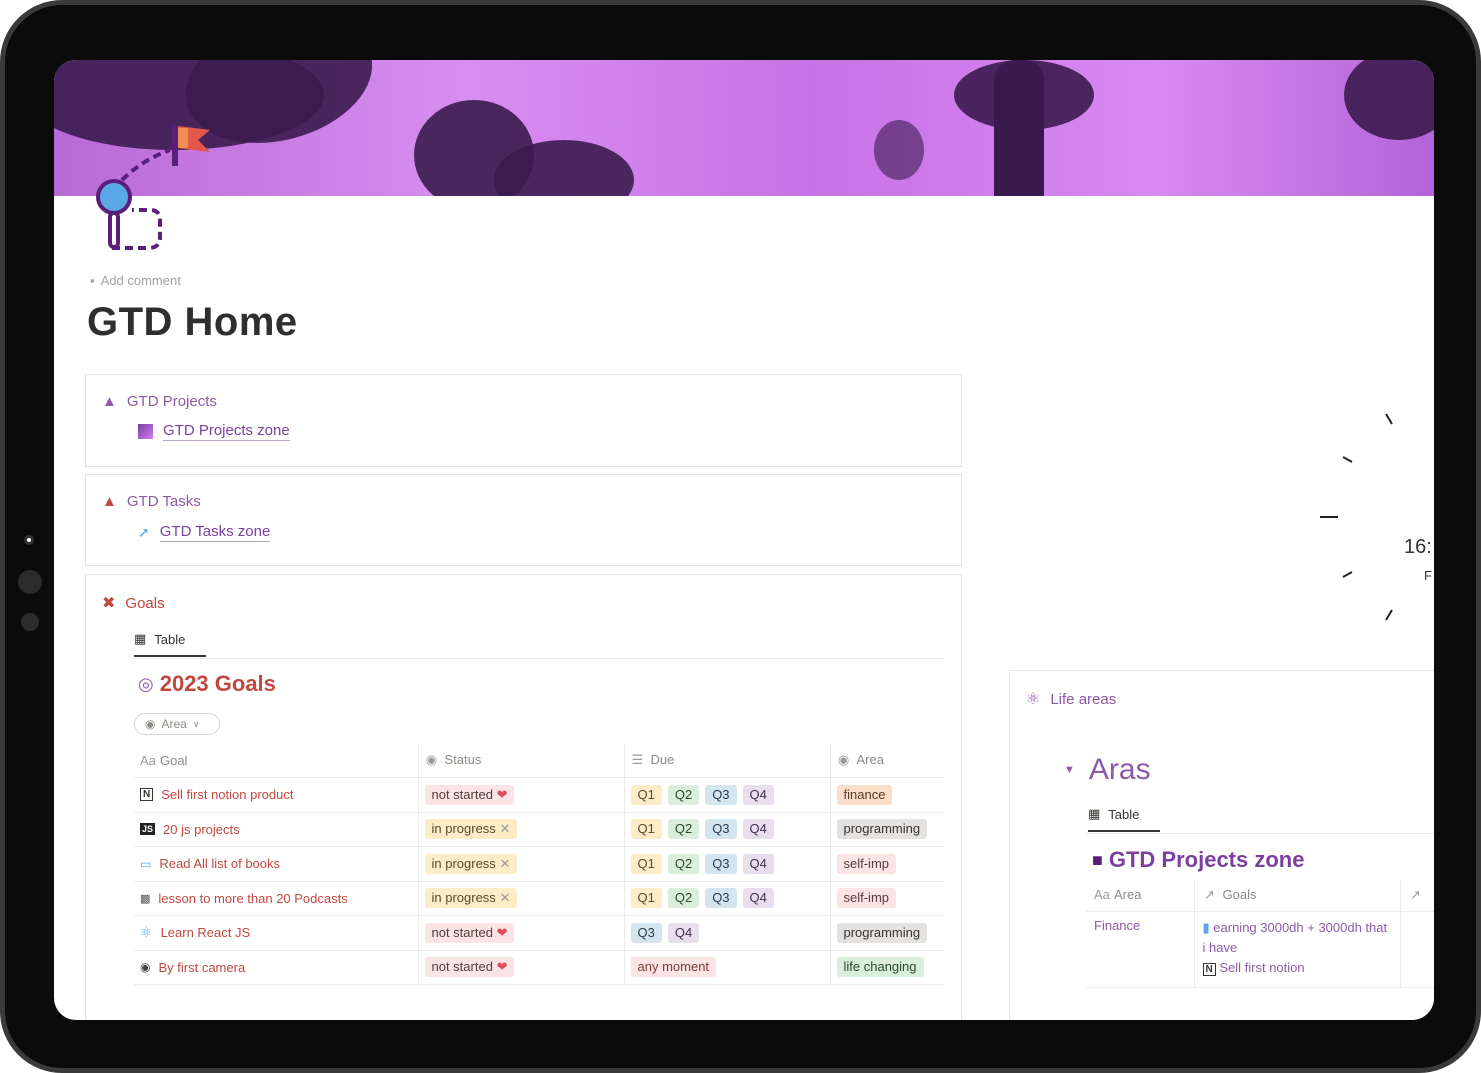 The width and height of the screenshot is (1481, 1073). Describe the element at coordinates (148, 829) in the screenshot. I see `js-icon: JS` at that location.